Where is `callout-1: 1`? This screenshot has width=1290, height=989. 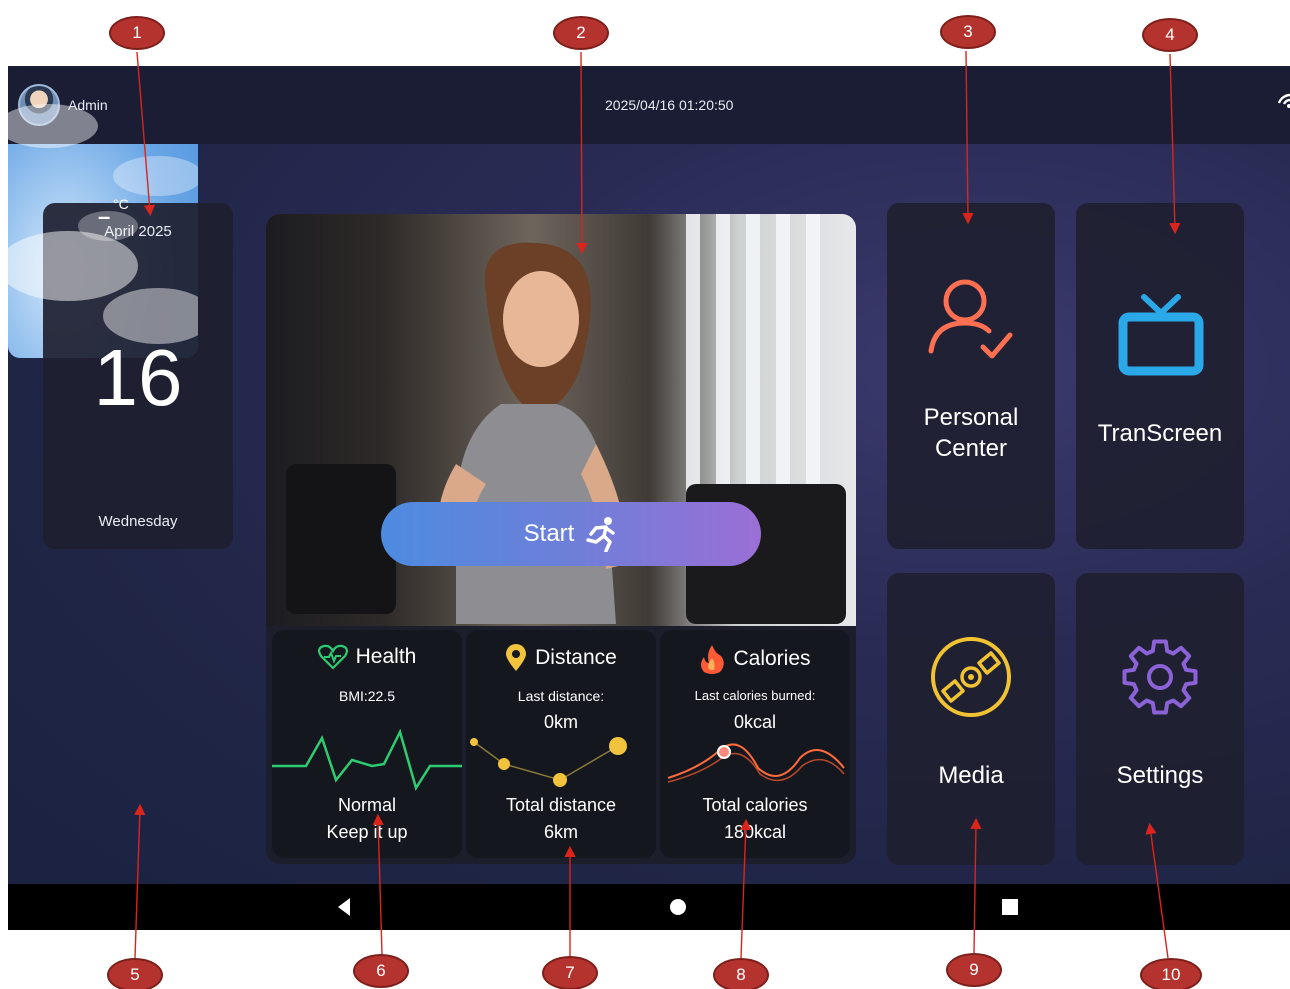 callout-1: 1 is located at coordinates (137, 33).